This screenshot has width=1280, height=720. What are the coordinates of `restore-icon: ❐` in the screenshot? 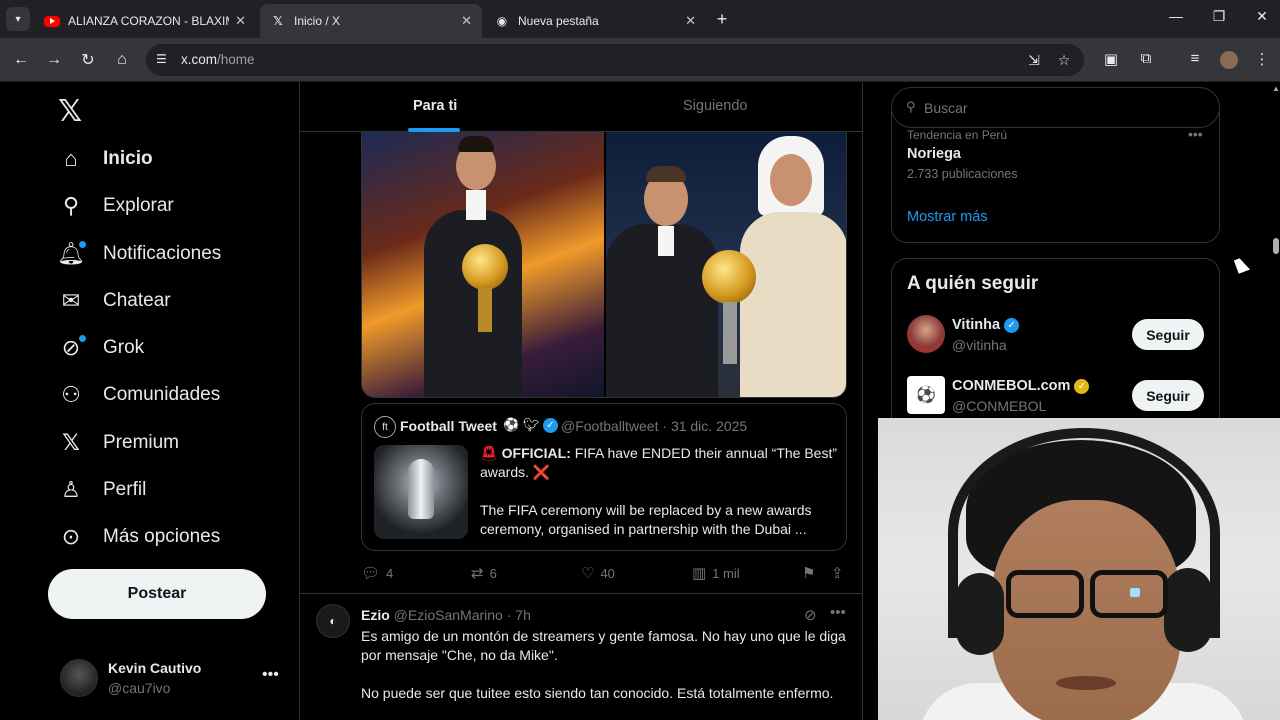 It's located at (1219, 16).